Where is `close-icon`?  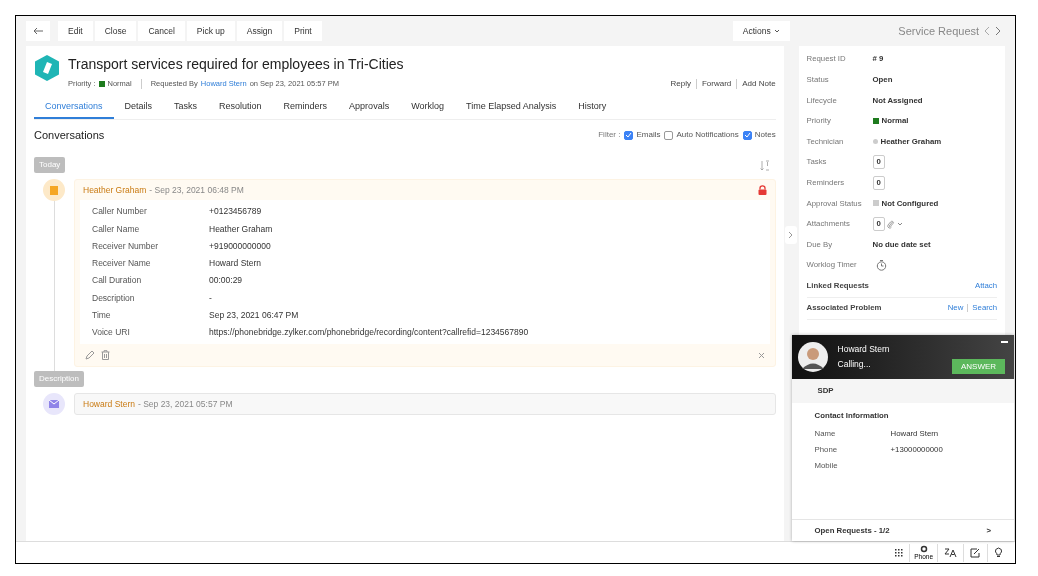
close-icon is located at coordinates (761, 355).